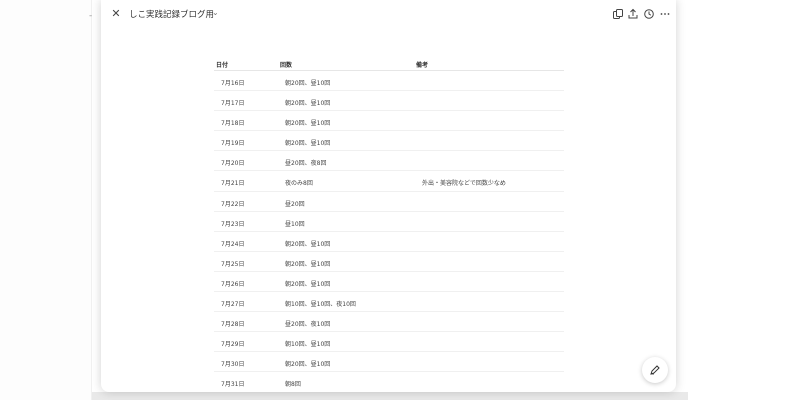 This screenshot has height=400, width=800. What do you see at coordinates (388, 15) in the screenshot?
I see `panel-header: ✕ しこ実践記録ブログ用 ⌄` at bounding box center [388, 15].